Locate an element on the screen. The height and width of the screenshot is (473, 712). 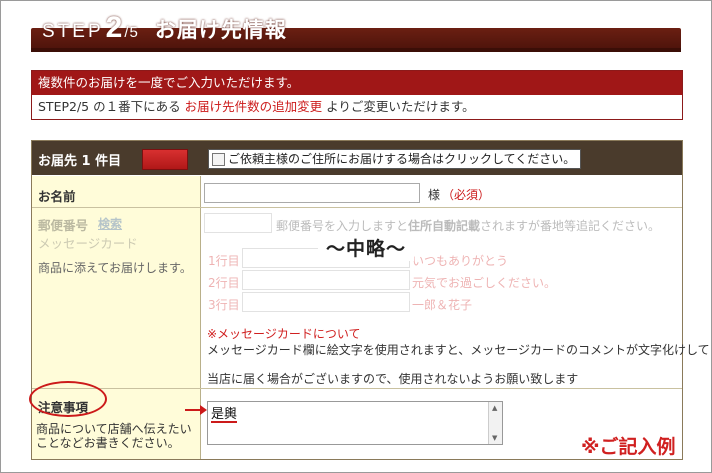
pointer-arrow is located at coordinates (196, 410).